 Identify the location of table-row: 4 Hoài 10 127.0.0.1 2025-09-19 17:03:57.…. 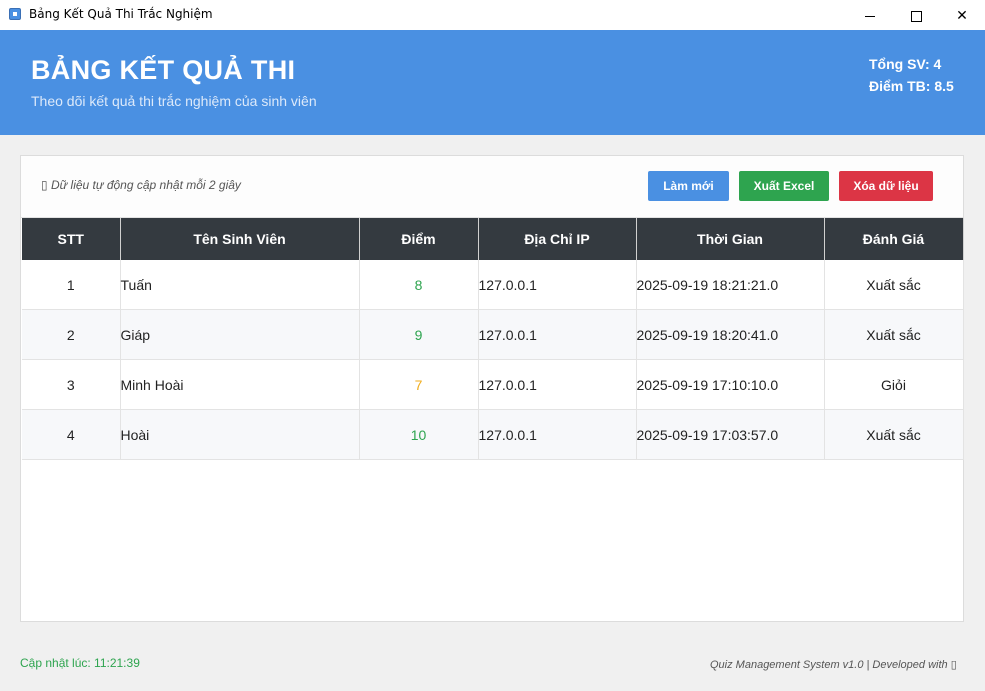
(493, 434).